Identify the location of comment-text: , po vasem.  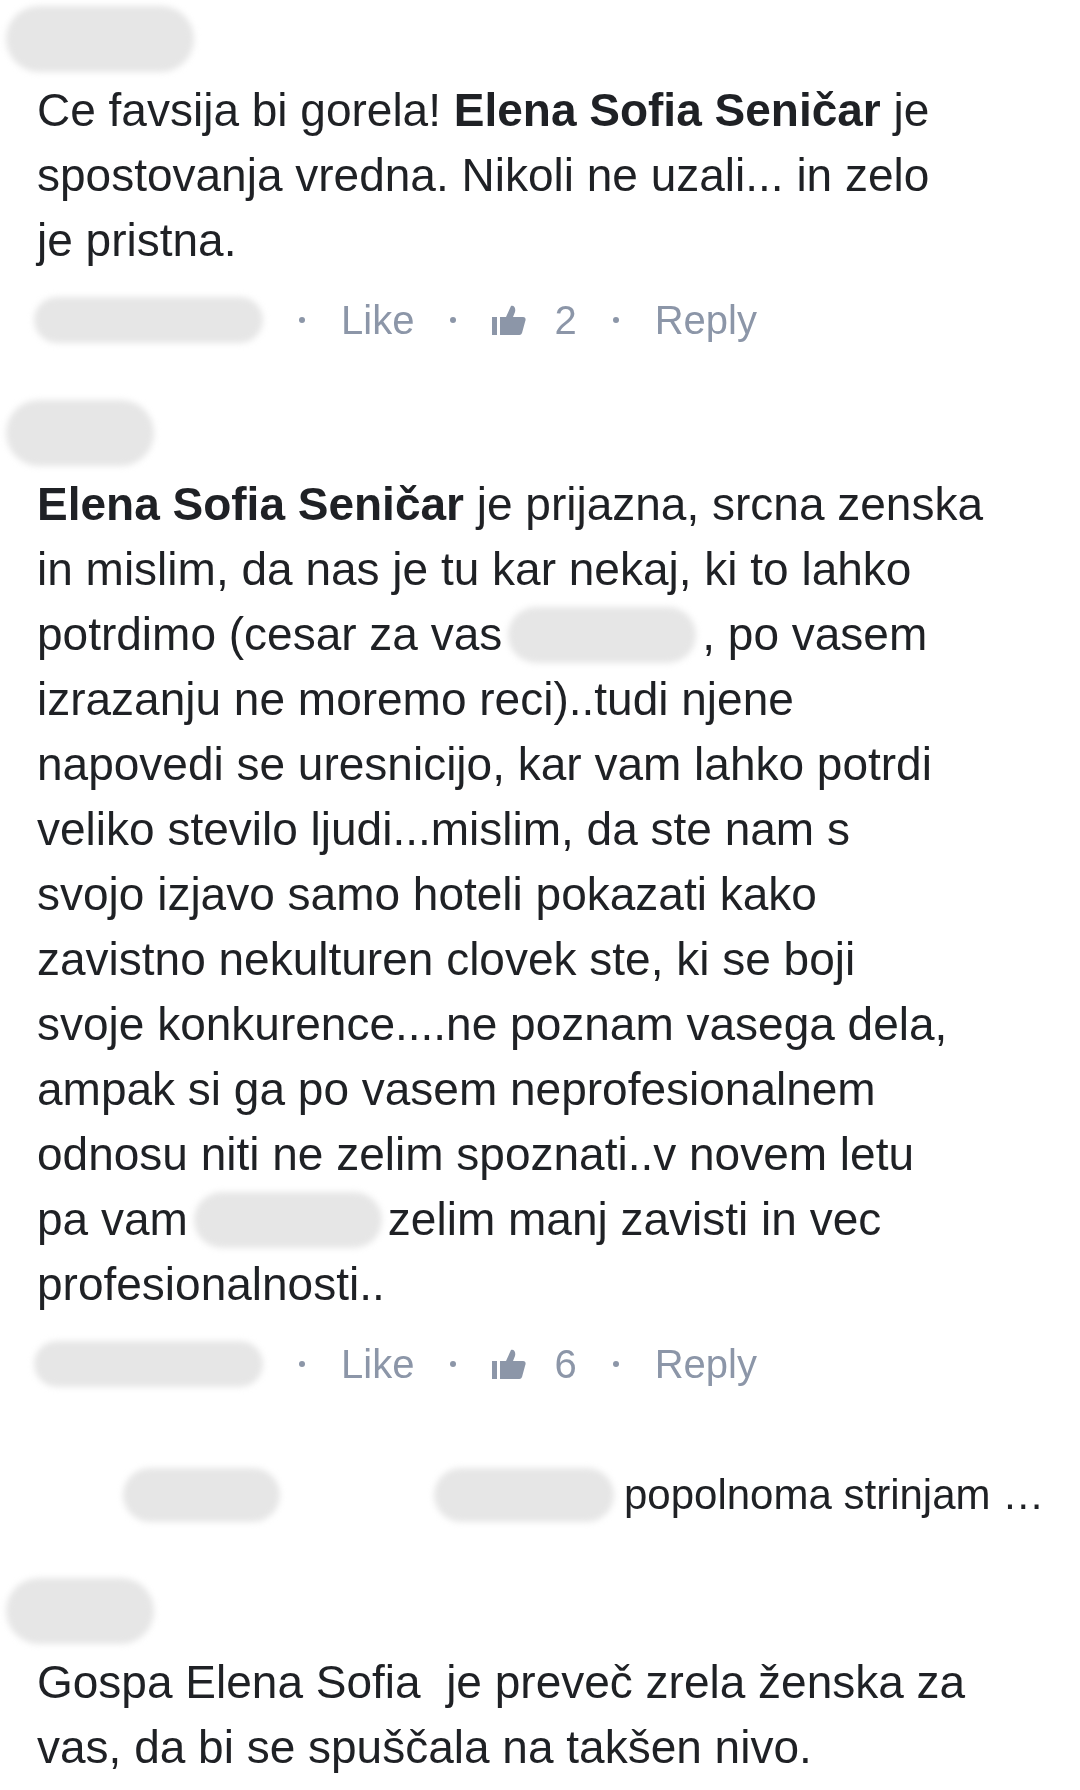
(815, 634).